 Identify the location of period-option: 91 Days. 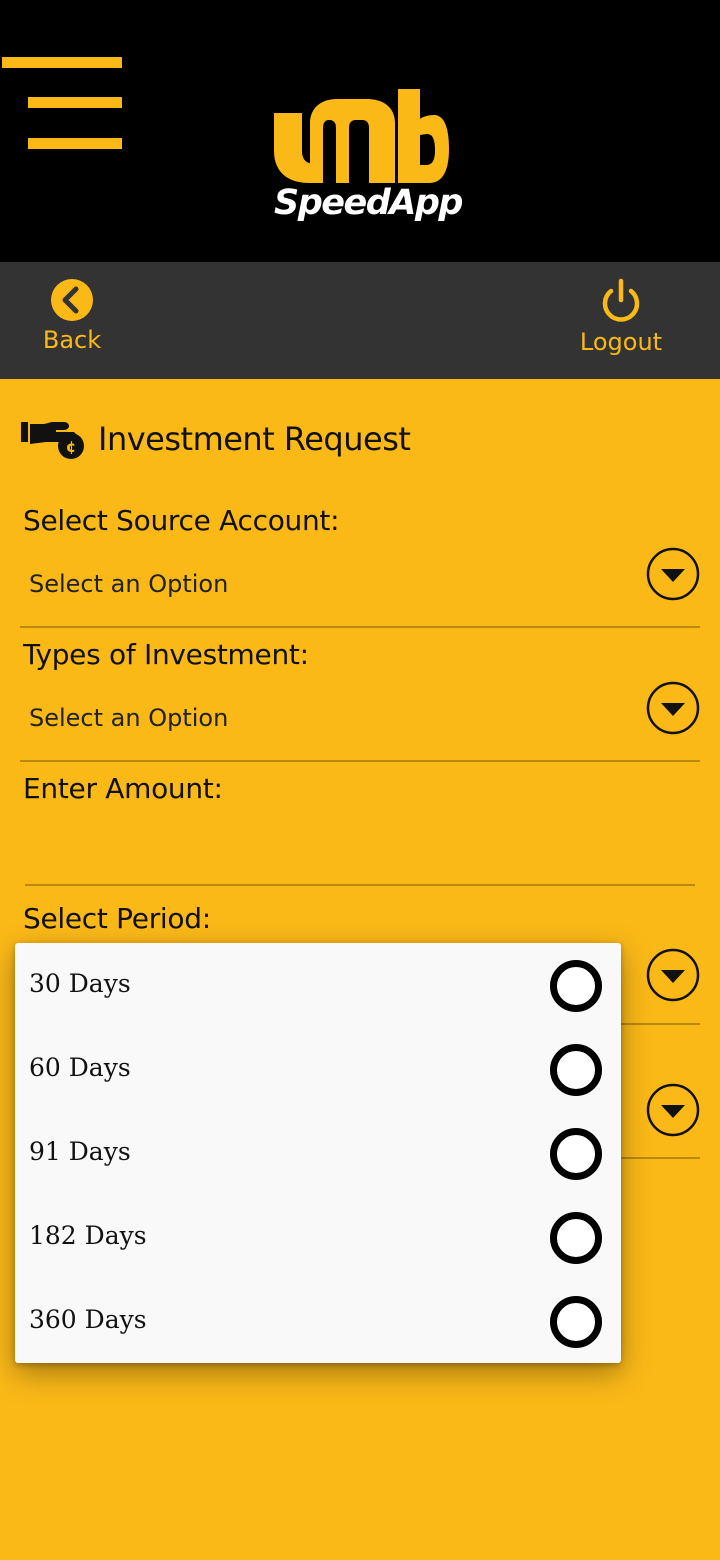
(318, 1153).